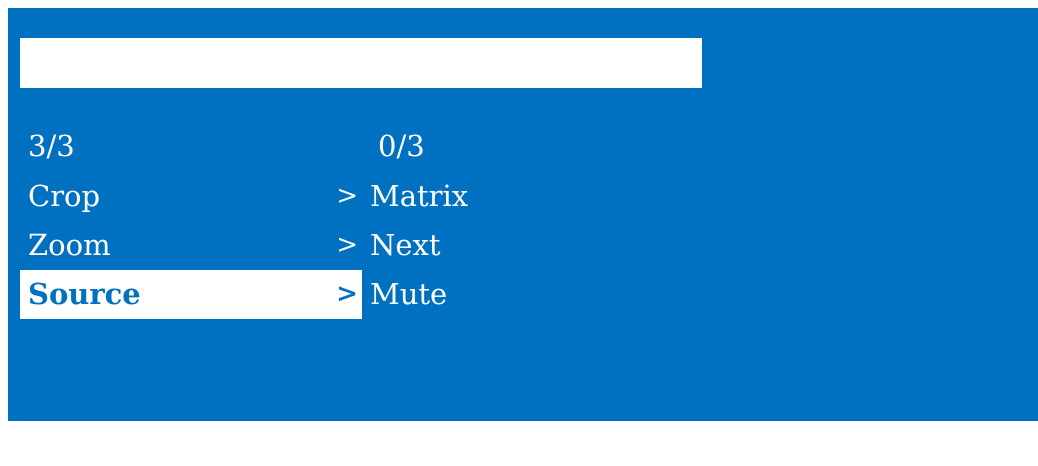 The width and height of the screenshot is (1038, 466). Describe the element at coordinates (401, 146) in the screenshot. I see `right-page-indicator-text: 0/3` at that location.